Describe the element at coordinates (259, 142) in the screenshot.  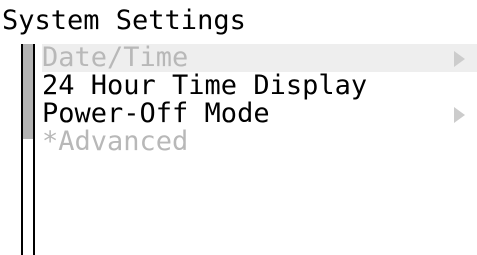
I see `menu-item-advanced: *Advanced` at that location.